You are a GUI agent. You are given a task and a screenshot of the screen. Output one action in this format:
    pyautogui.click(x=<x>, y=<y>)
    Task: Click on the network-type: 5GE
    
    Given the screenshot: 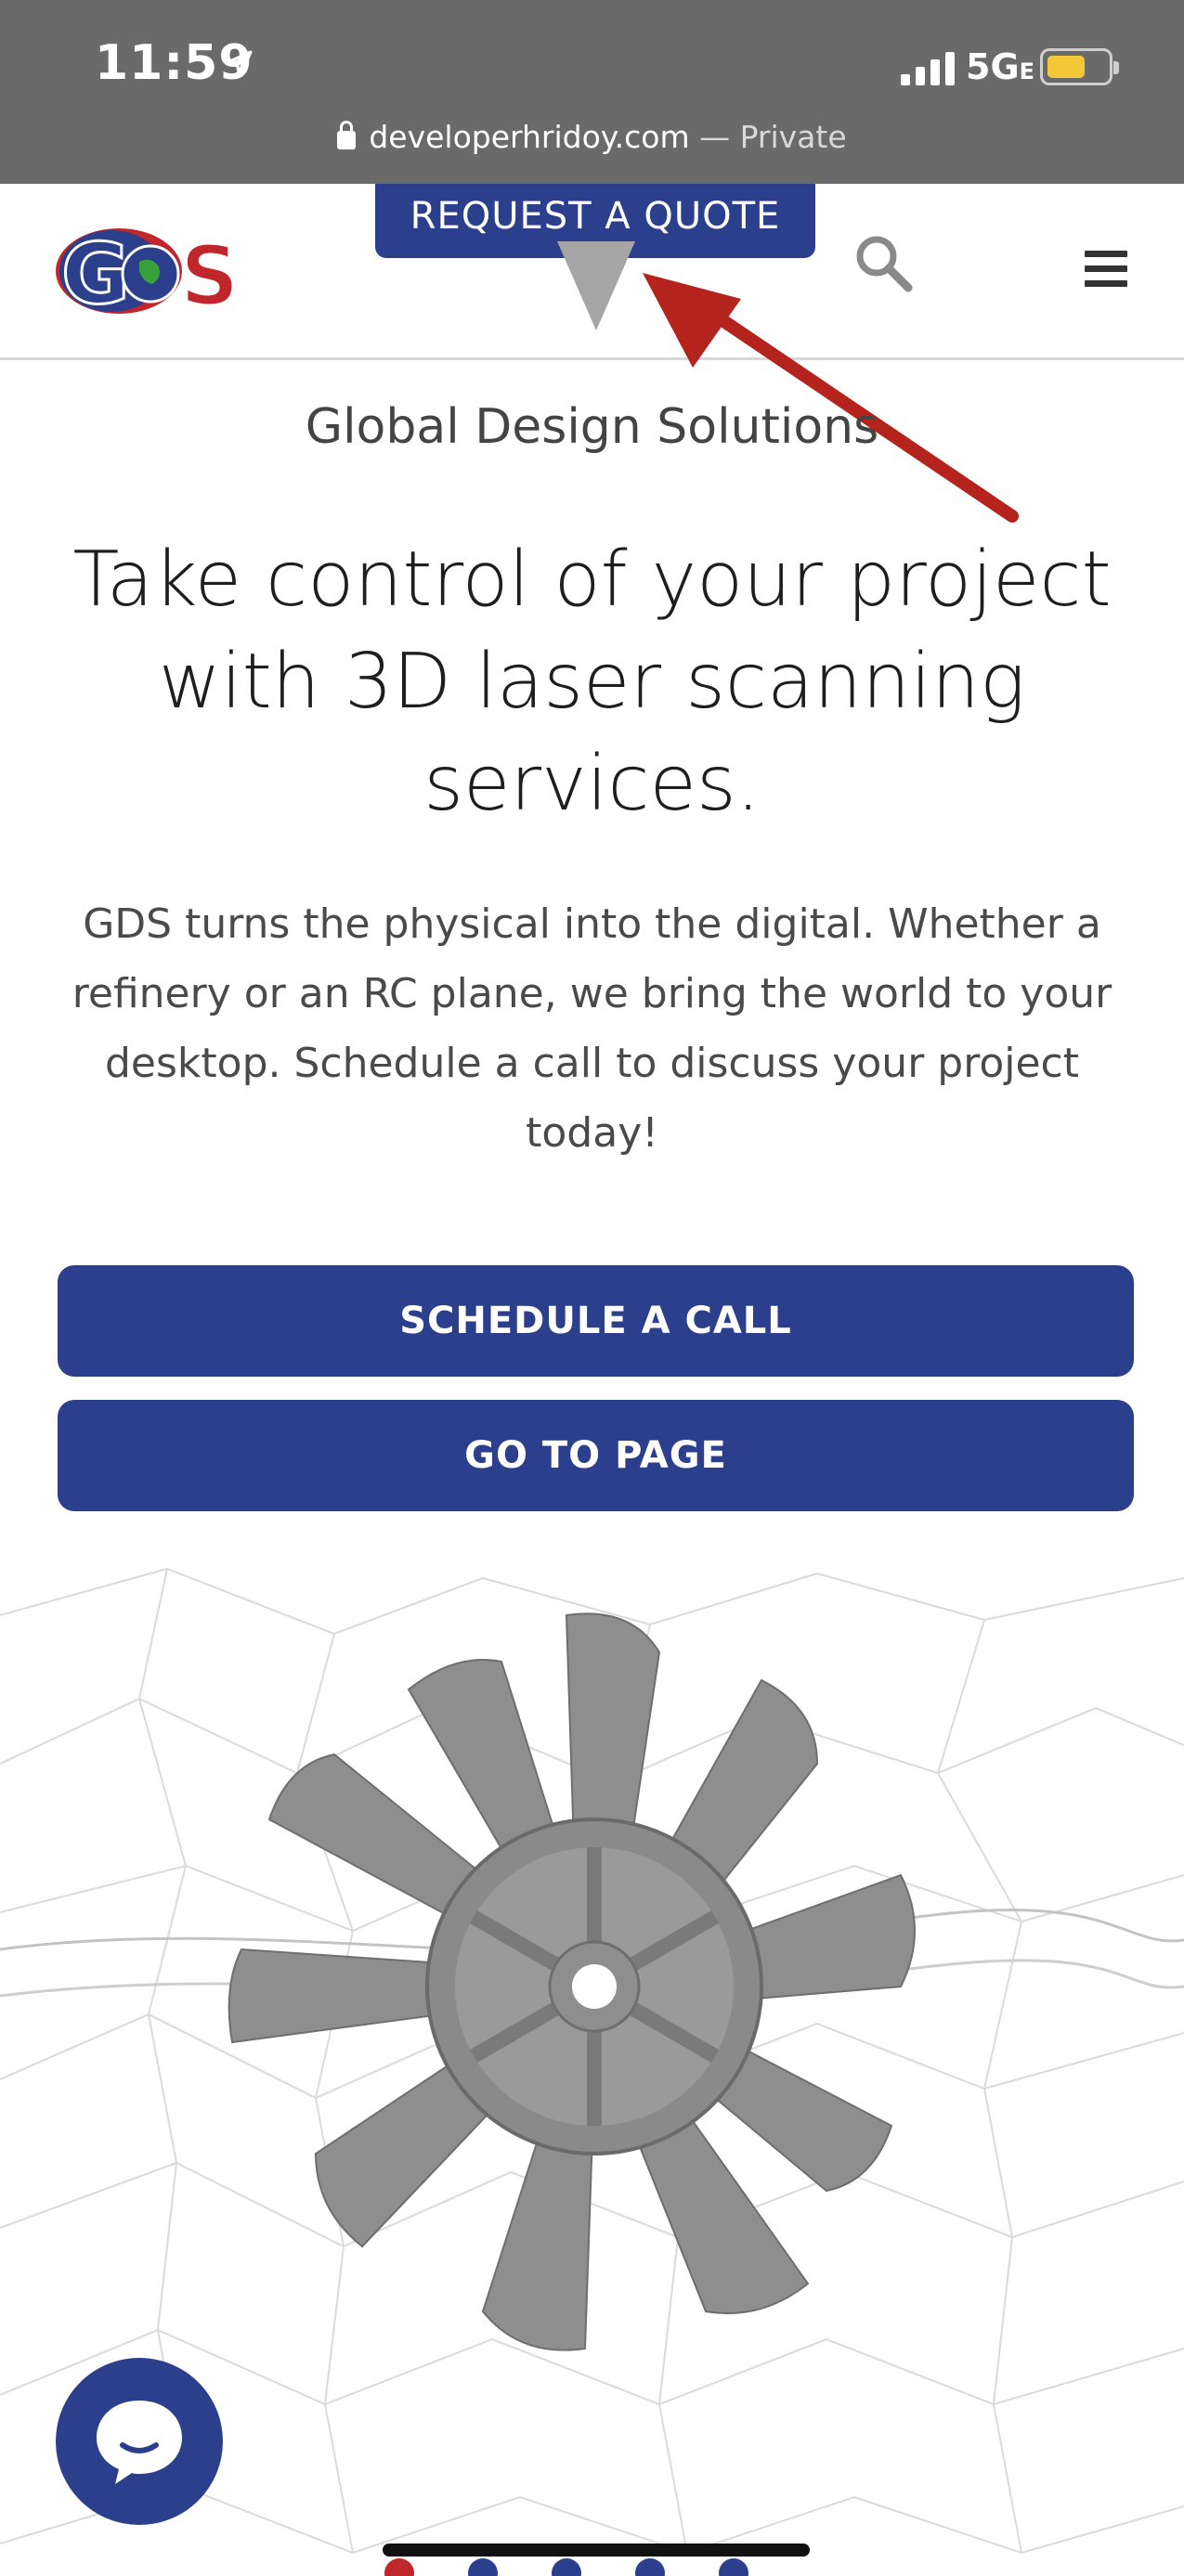 What is the action you would take?
    pyautogui.click(x=1000, y=66)
    